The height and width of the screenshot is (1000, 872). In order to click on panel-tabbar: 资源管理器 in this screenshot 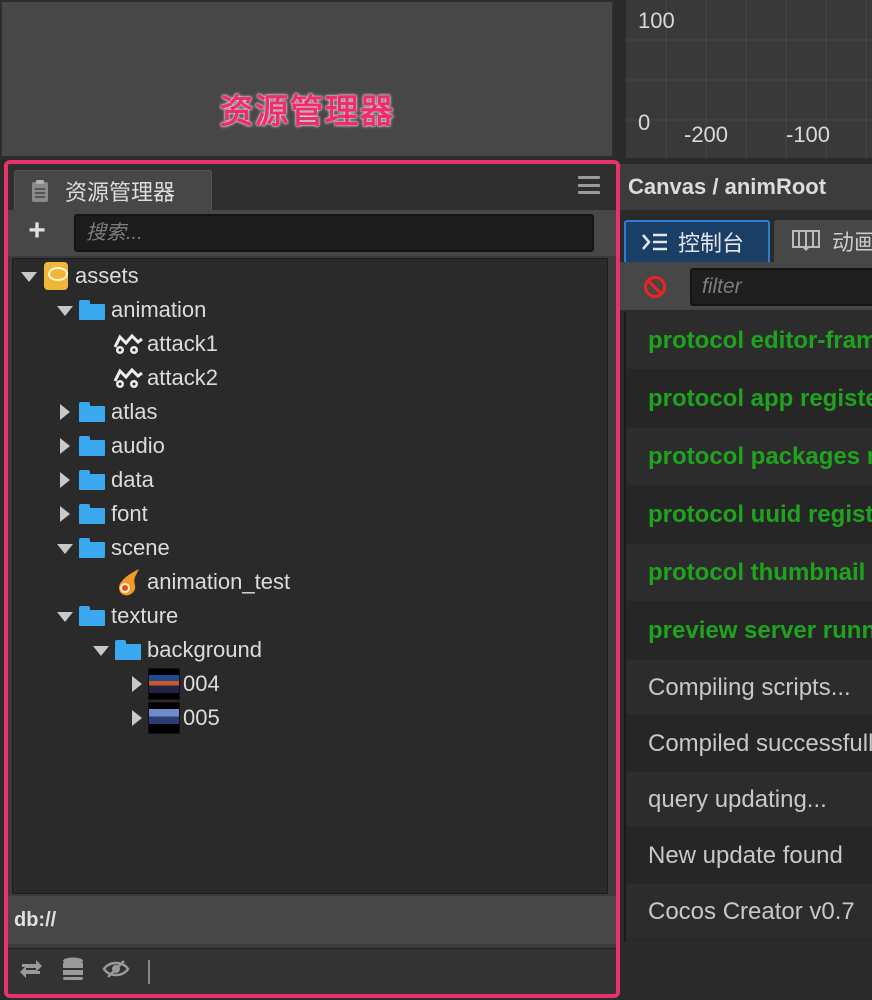, I will do `click(312, 187)`.